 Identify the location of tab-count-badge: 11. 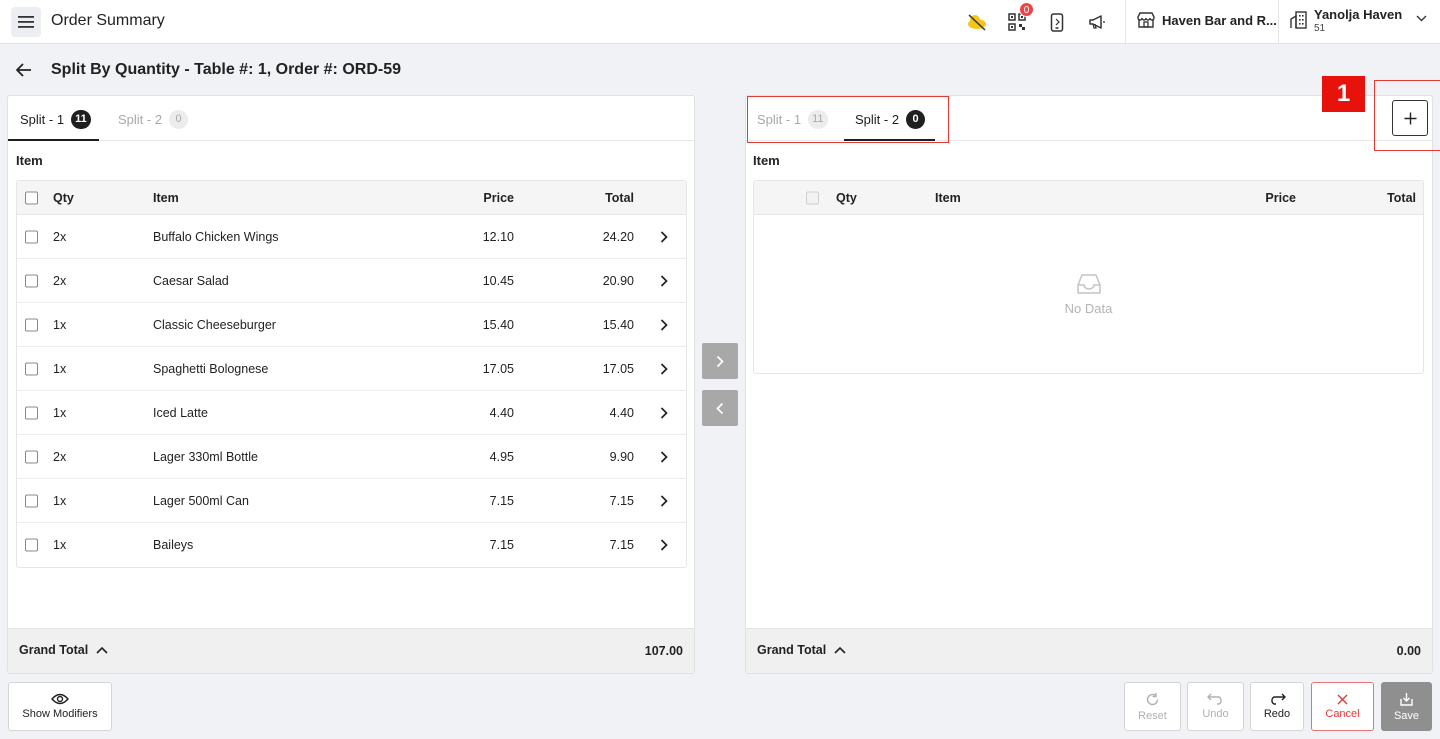
(818, 119).